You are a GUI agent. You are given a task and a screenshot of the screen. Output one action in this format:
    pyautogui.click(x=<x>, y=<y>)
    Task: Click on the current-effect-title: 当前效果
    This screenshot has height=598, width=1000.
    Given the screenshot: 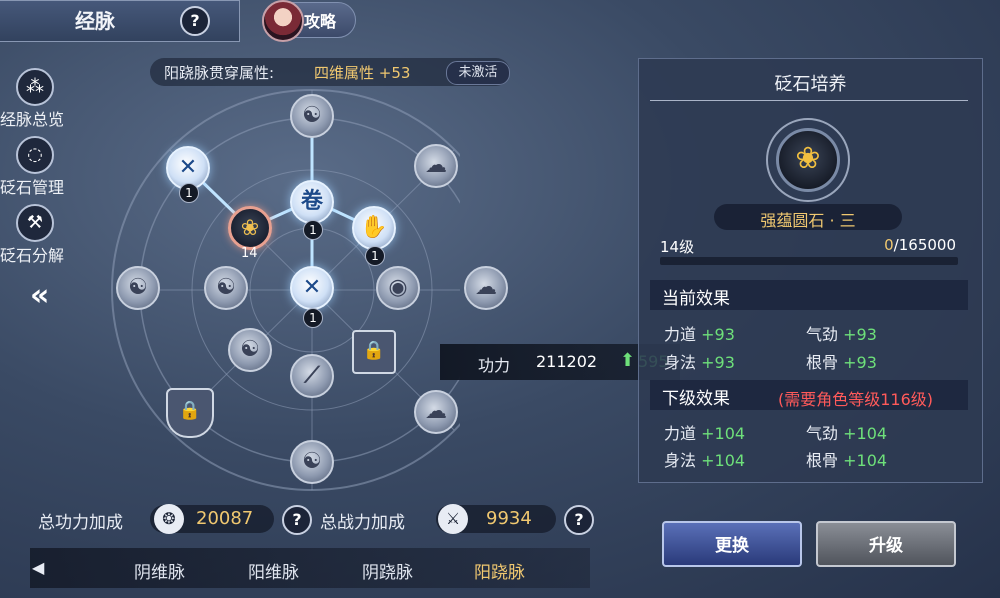 What is the action you would take?
    pyautogui.click(x=696, y=299)
    